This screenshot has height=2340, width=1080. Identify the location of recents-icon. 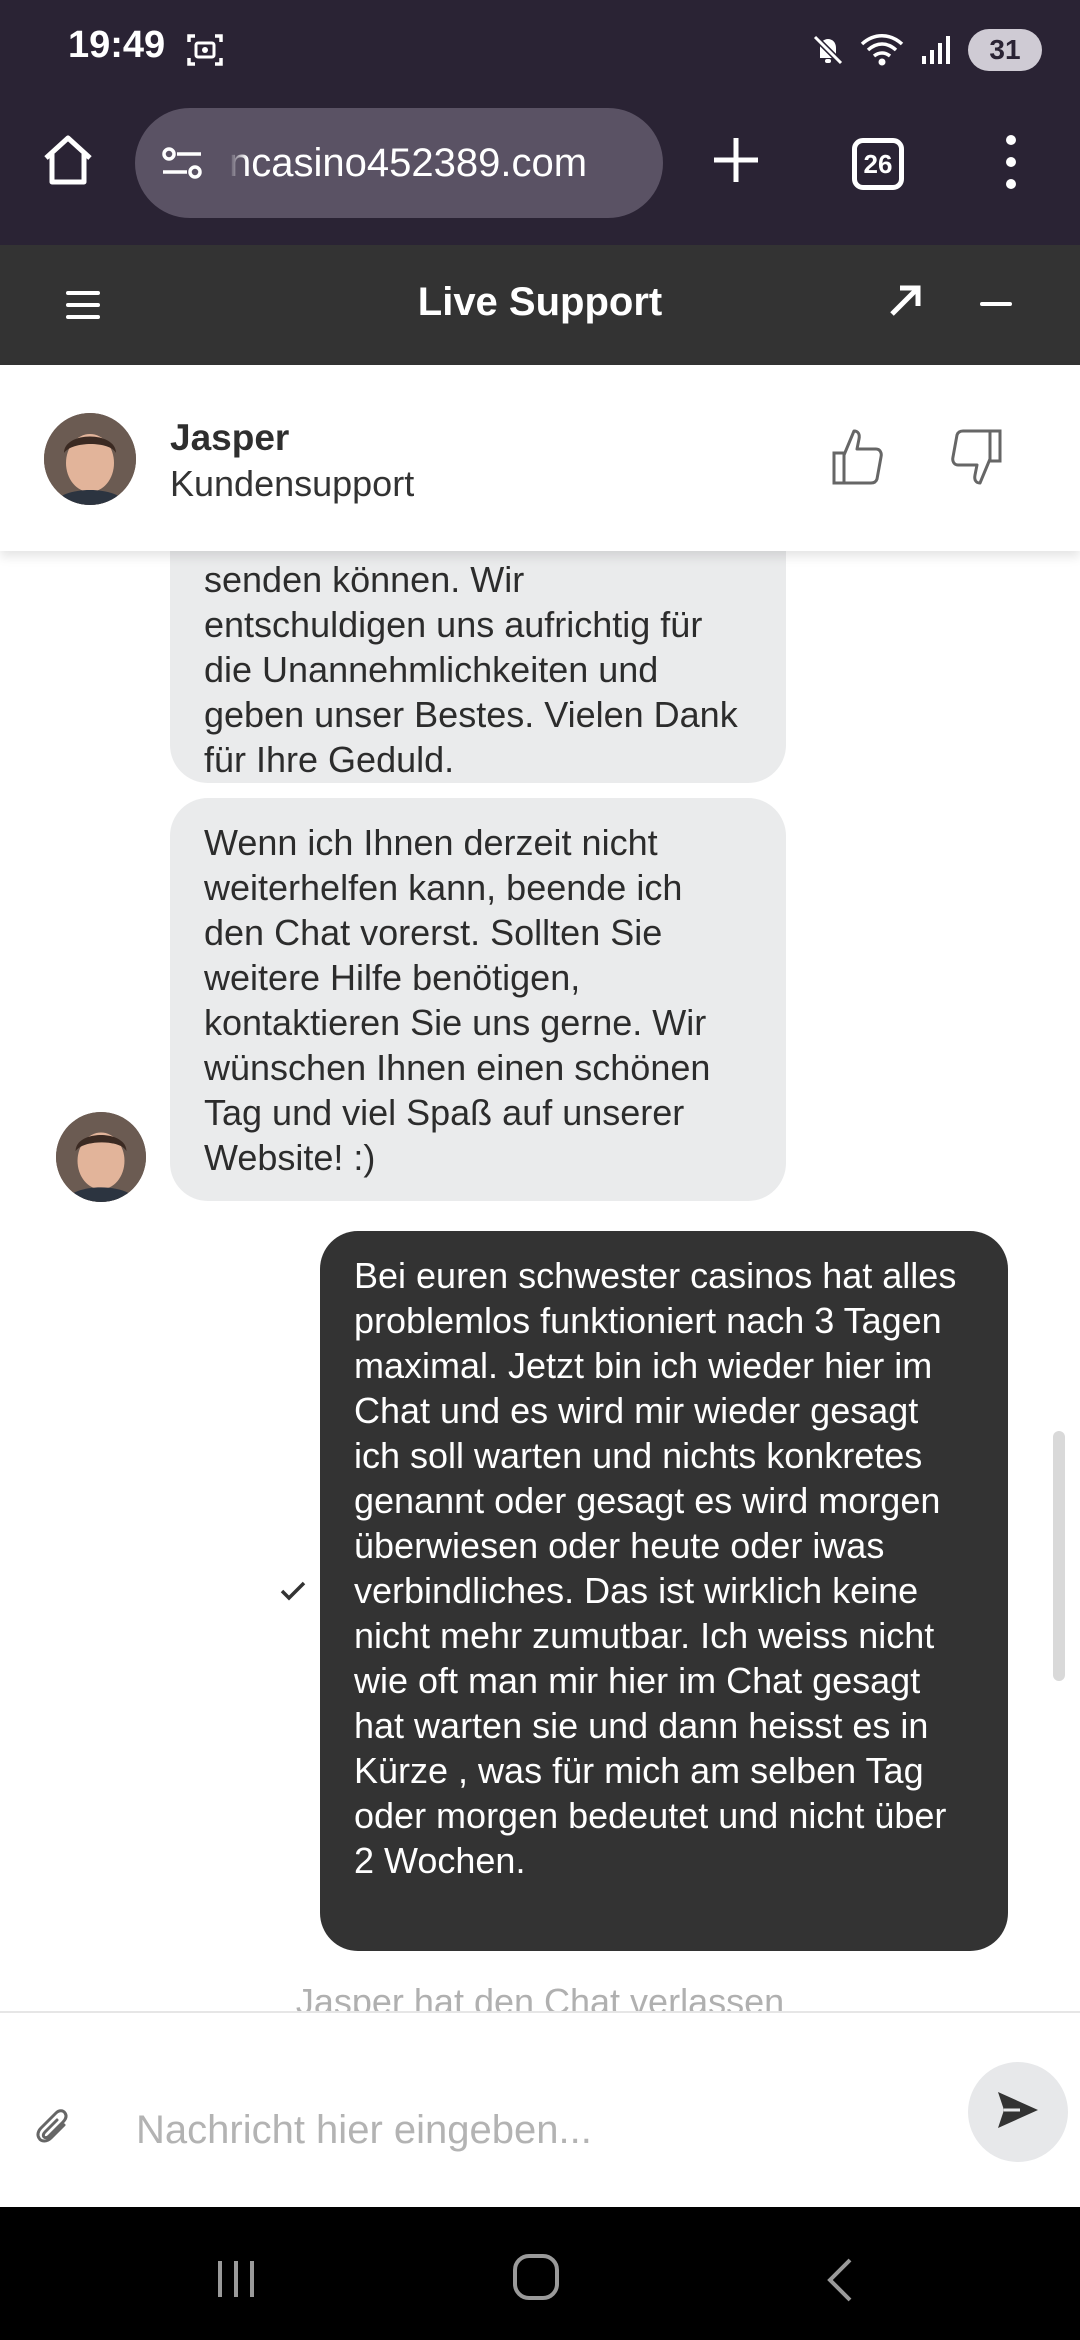
(236, 2279).